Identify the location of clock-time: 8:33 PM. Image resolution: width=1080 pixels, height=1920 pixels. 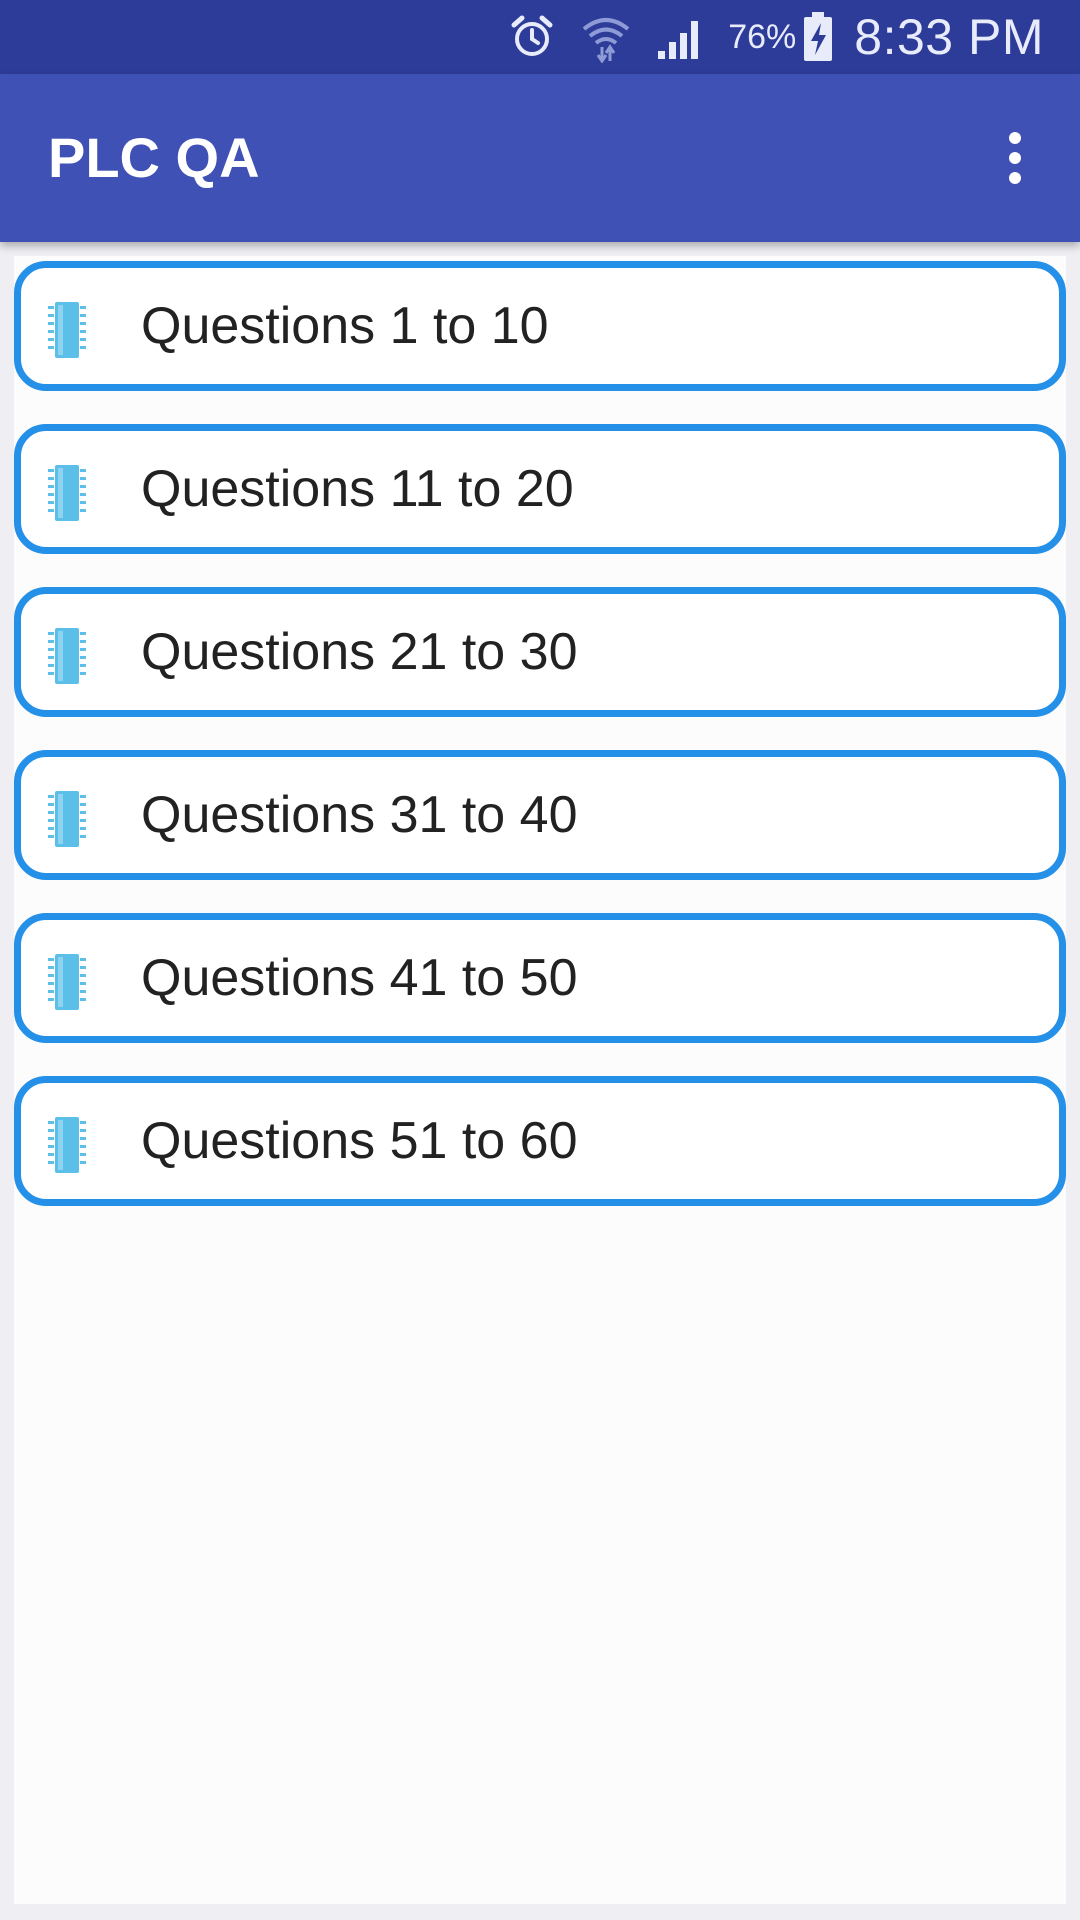
(949, 37).